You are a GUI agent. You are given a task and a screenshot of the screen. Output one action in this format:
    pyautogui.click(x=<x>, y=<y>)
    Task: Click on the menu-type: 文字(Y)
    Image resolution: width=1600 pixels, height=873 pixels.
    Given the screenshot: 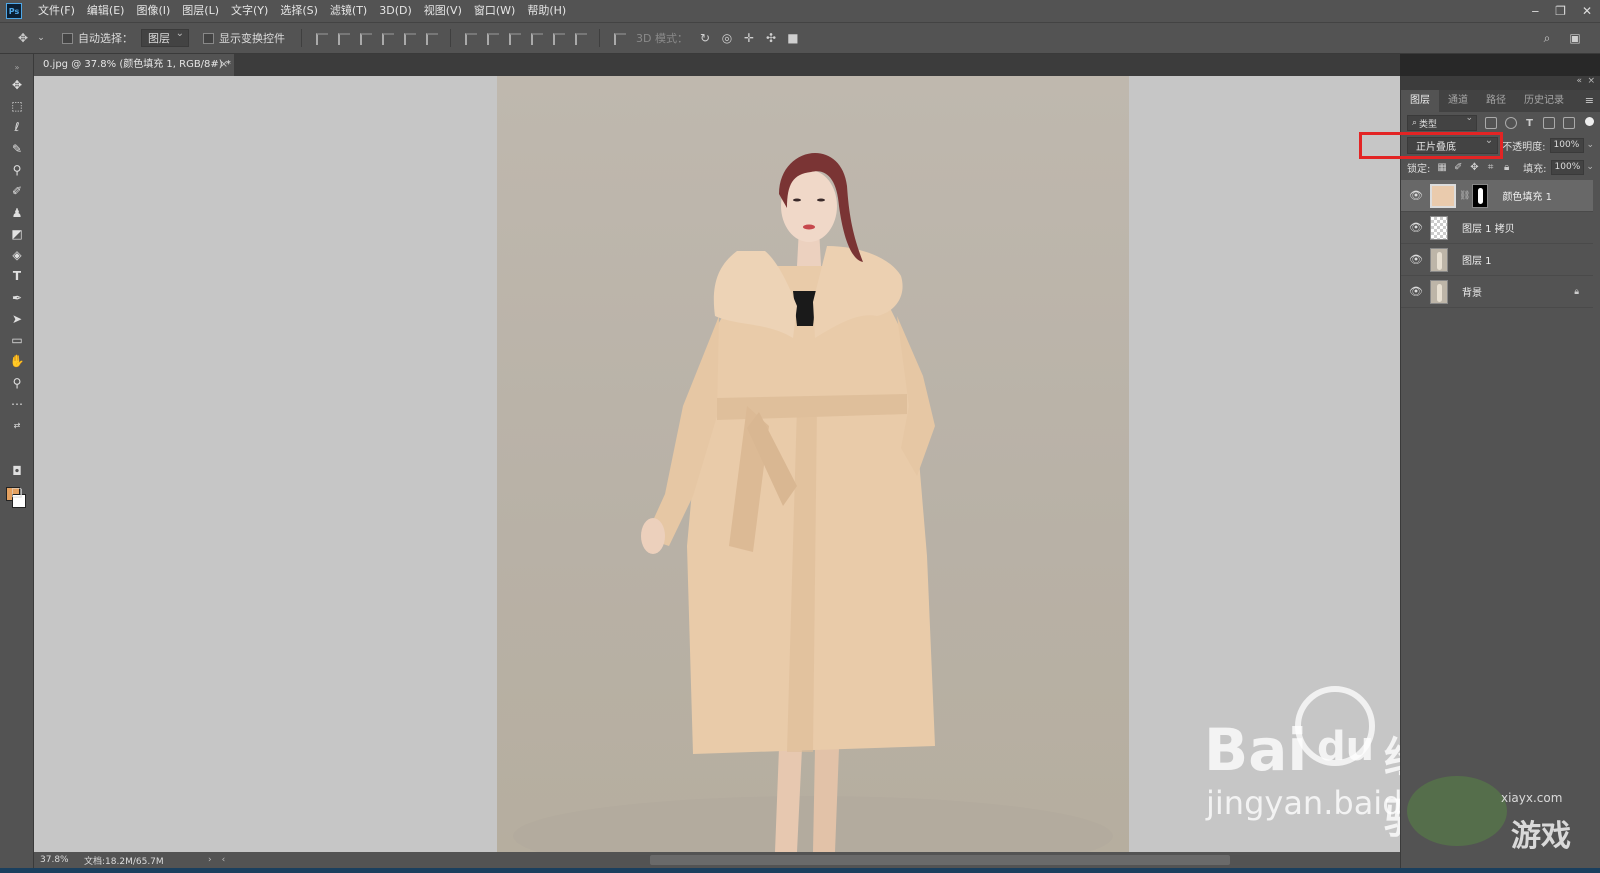 What is the action you would take?
    pyautogui.click(x=249, y=11)
    